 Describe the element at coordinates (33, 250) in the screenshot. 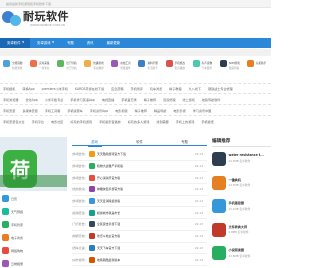

I see `list-item: 网络购物` at that location.